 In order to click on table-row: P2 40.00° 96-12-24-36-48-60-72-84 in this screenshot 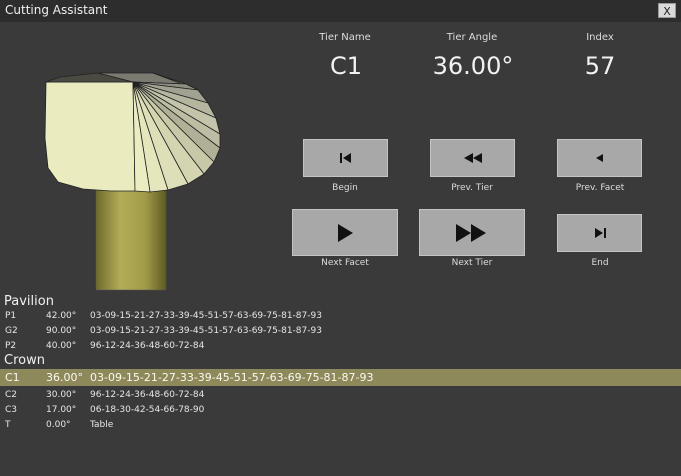, I will do `click(340, 346)`.